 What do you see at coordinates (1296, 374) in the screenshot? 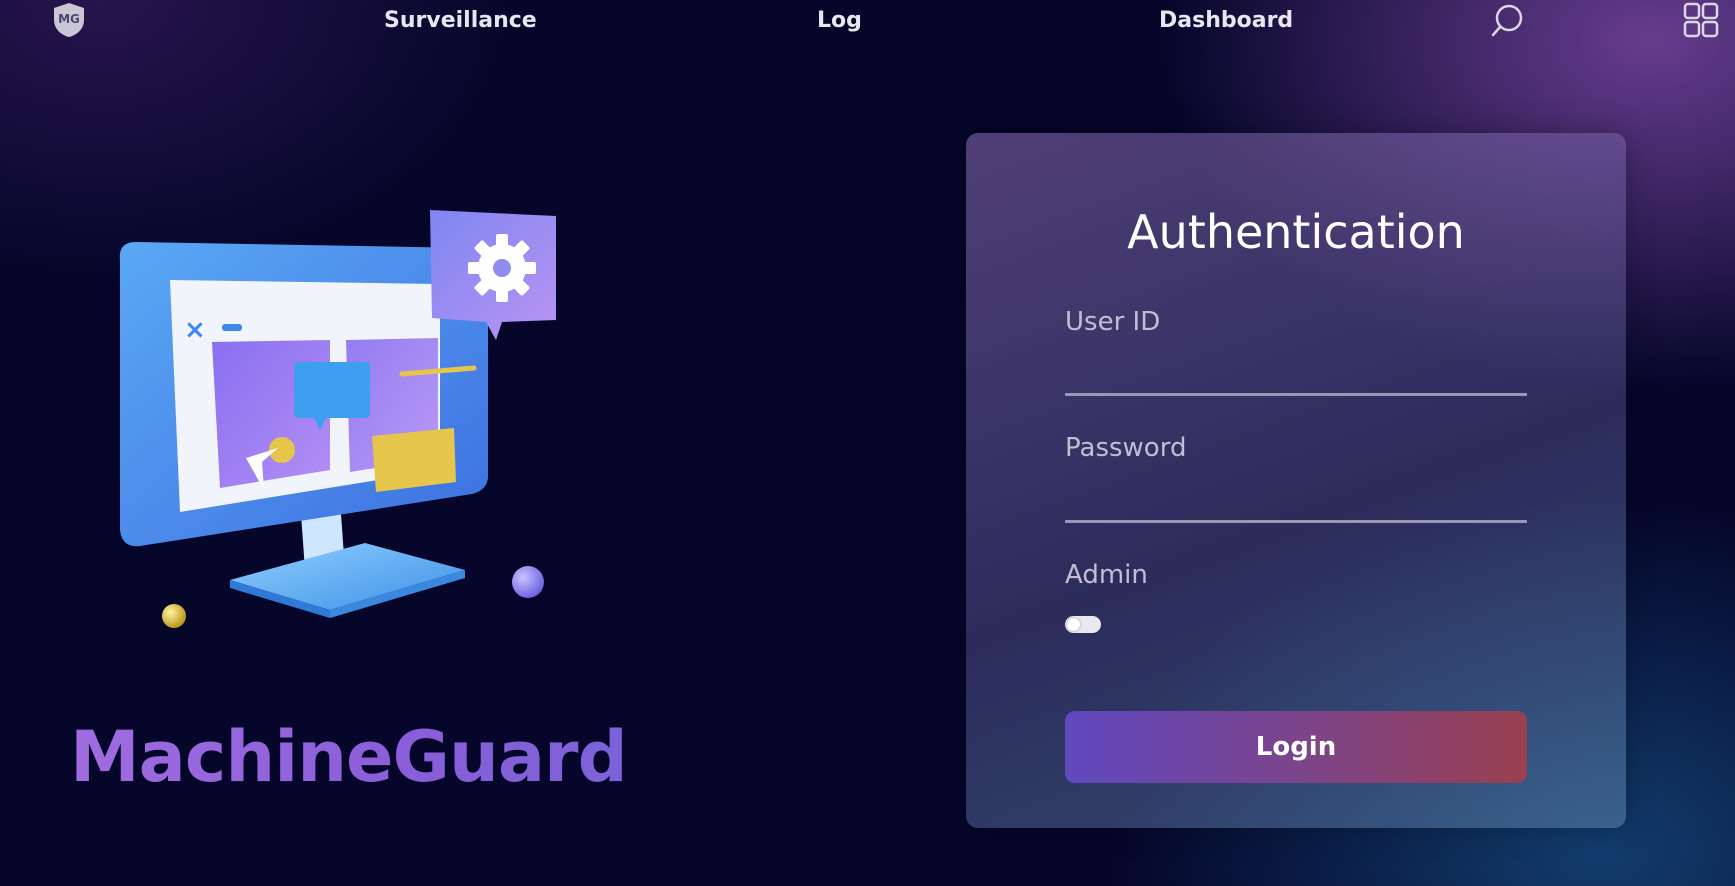
I see `user-id-input` at bounding box center [1296, 374].